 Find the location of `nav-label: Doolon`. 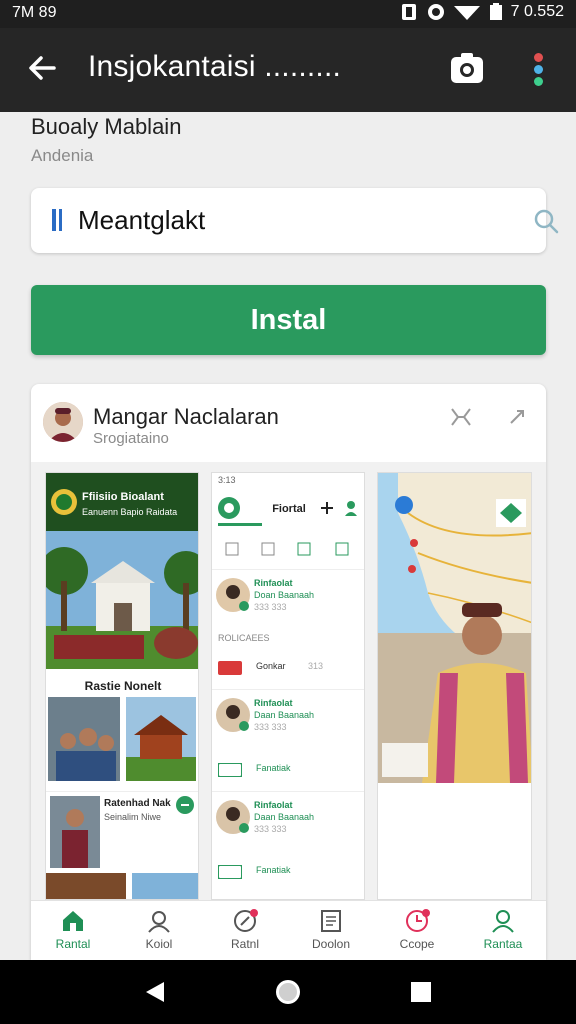

nav-label: Doolon is located at coordinates (331, 944).